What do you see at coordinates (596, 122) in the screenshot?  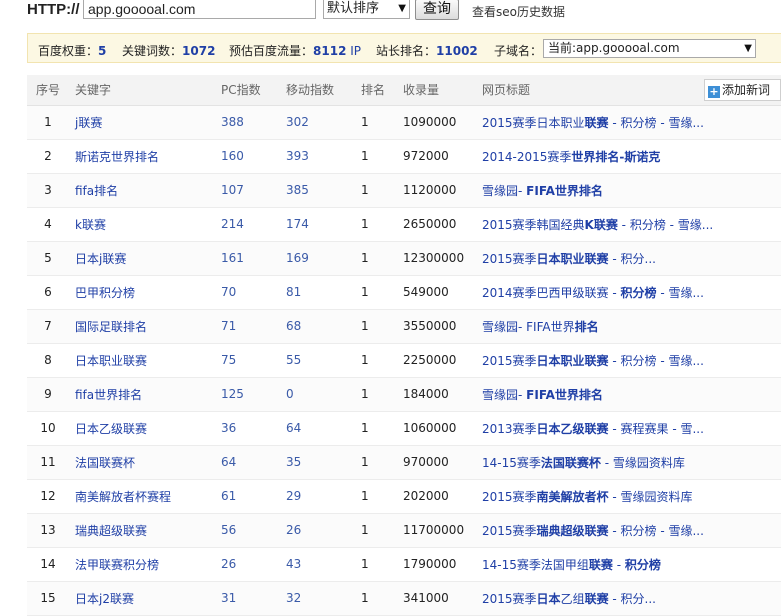 I see `title-highlight: 联赛` at bounding box center [596, 122].